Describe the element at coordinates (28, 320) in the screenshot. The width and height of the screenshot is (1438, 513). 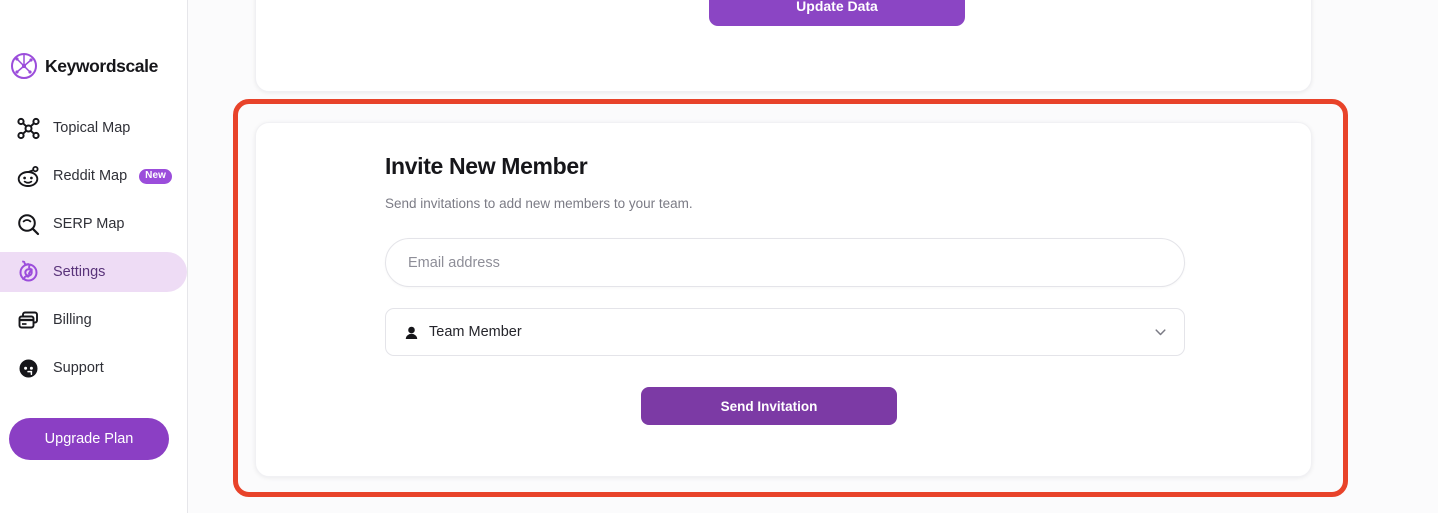
I see `credit-card-icon` at that location.